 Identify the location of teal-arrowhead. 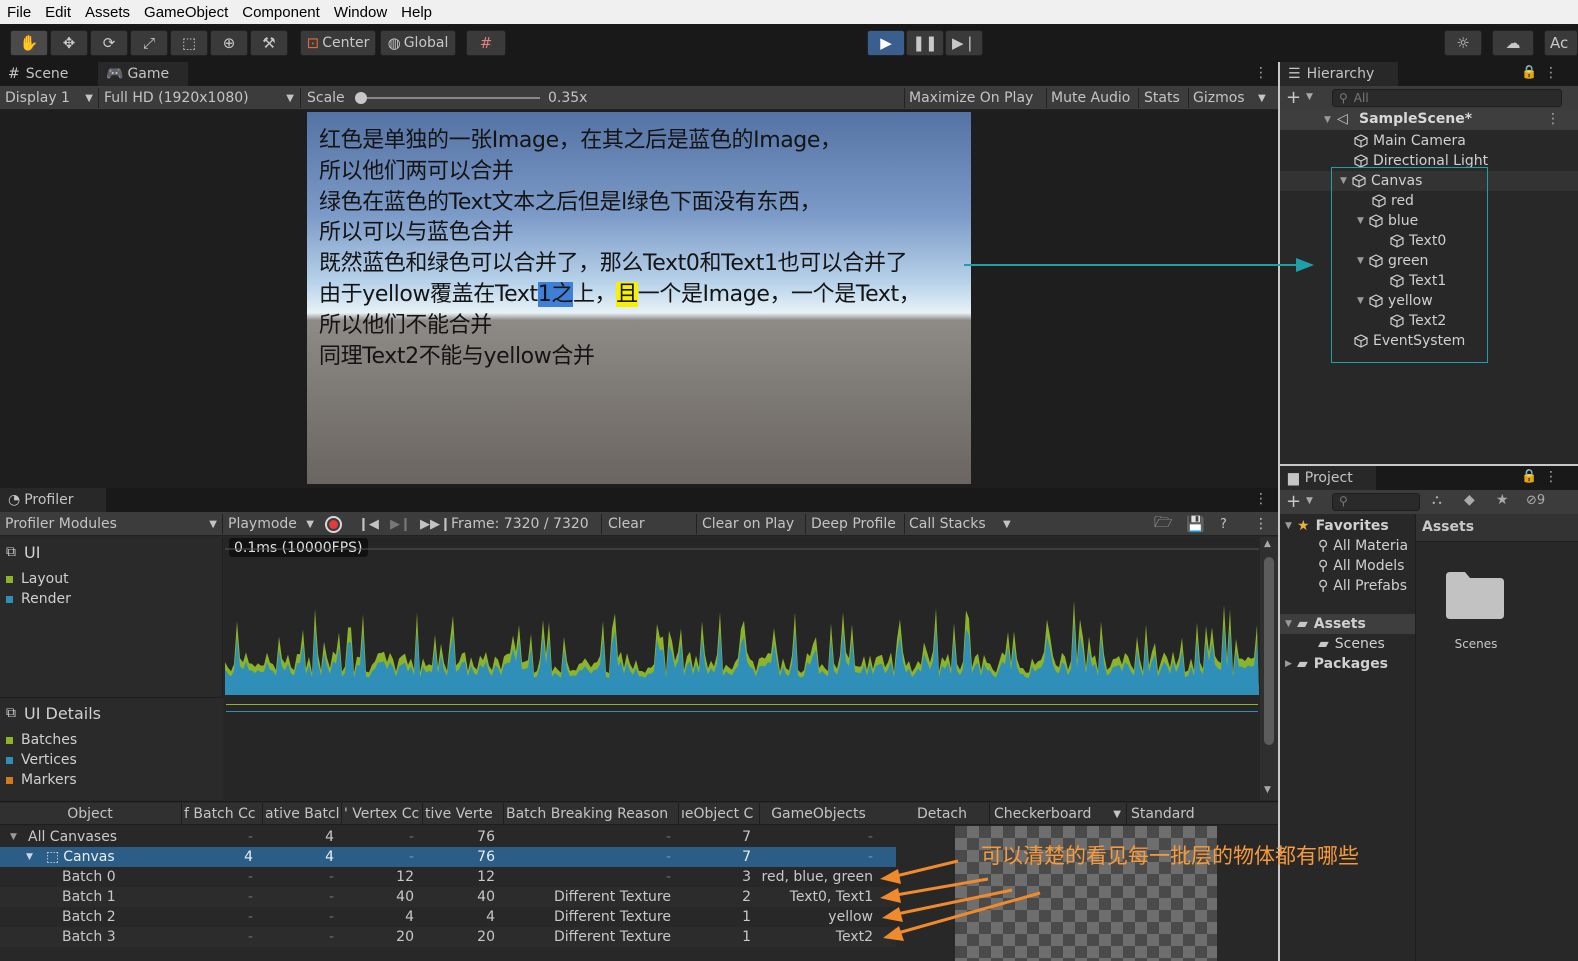
(1305, 265).